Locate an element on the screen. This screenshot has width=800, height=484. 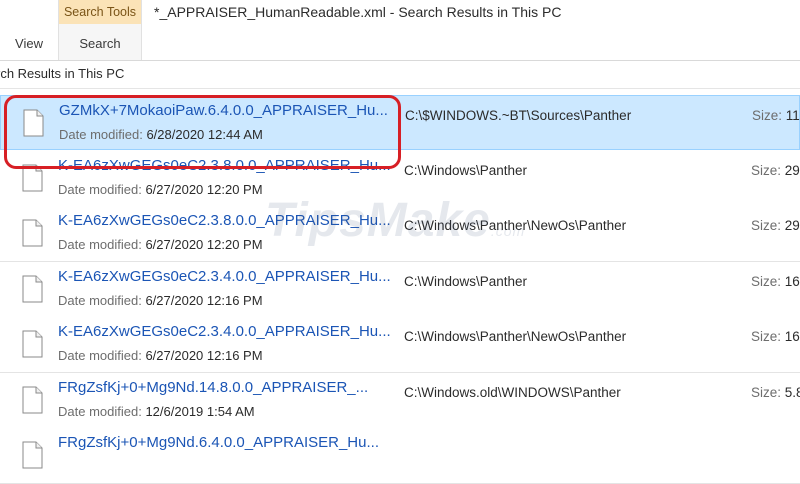
tab-search: Search is located at coordinates (100, 43).